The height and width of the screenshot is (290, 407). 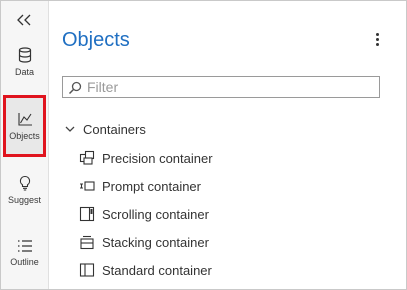 I want to click on list-item-precision-container: Precision container, so click(x=146, y=158).